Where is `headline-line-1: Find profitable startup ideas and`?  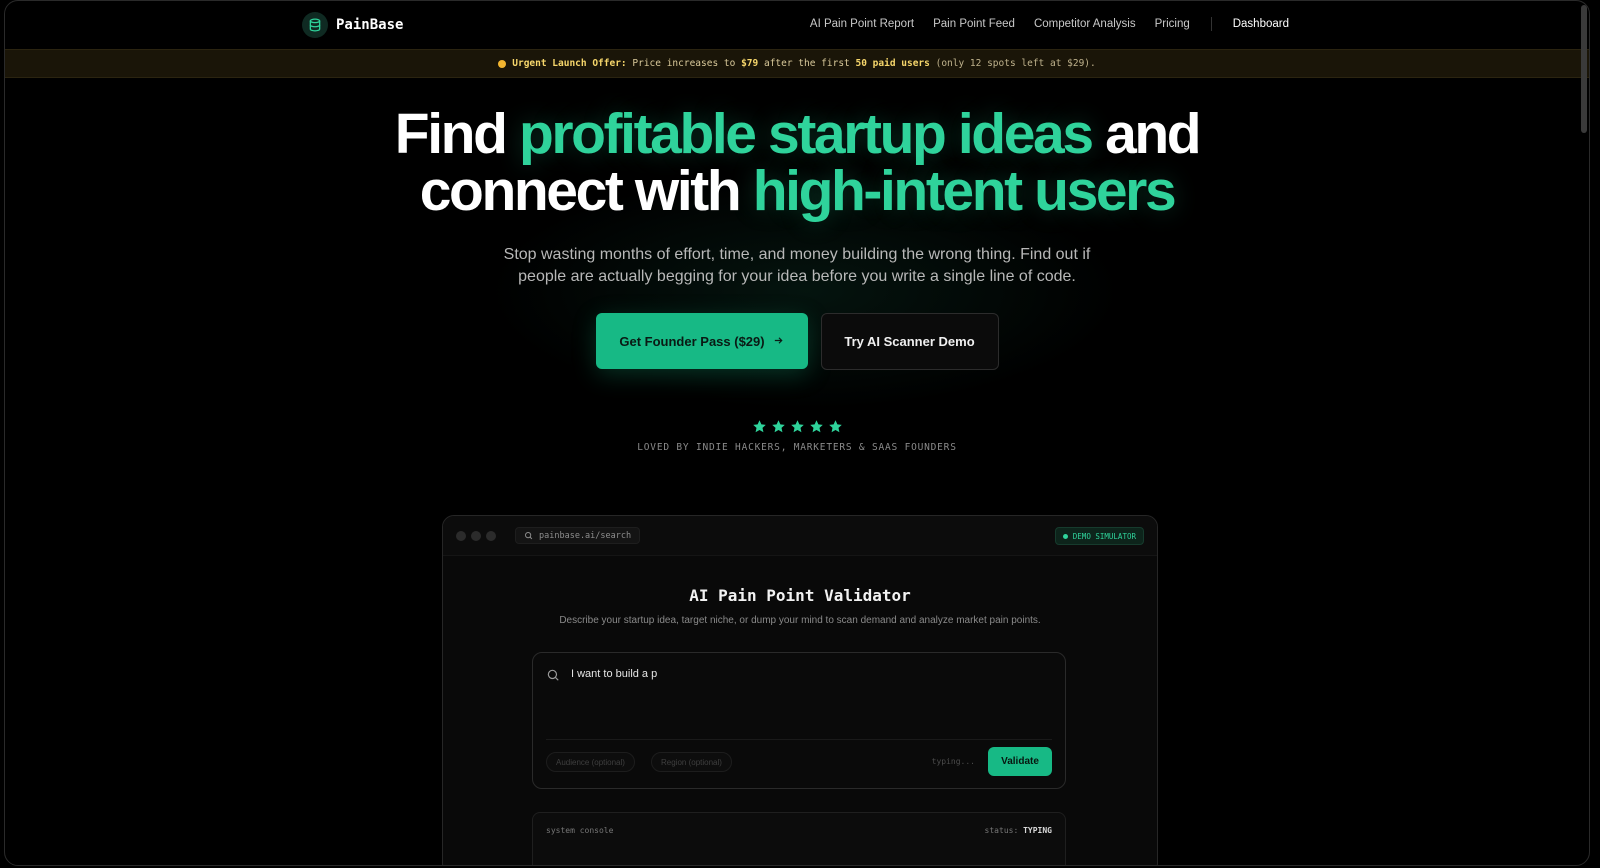
headline-line-1: Find profitable startup ideas and is located at coordinates (797, 134).